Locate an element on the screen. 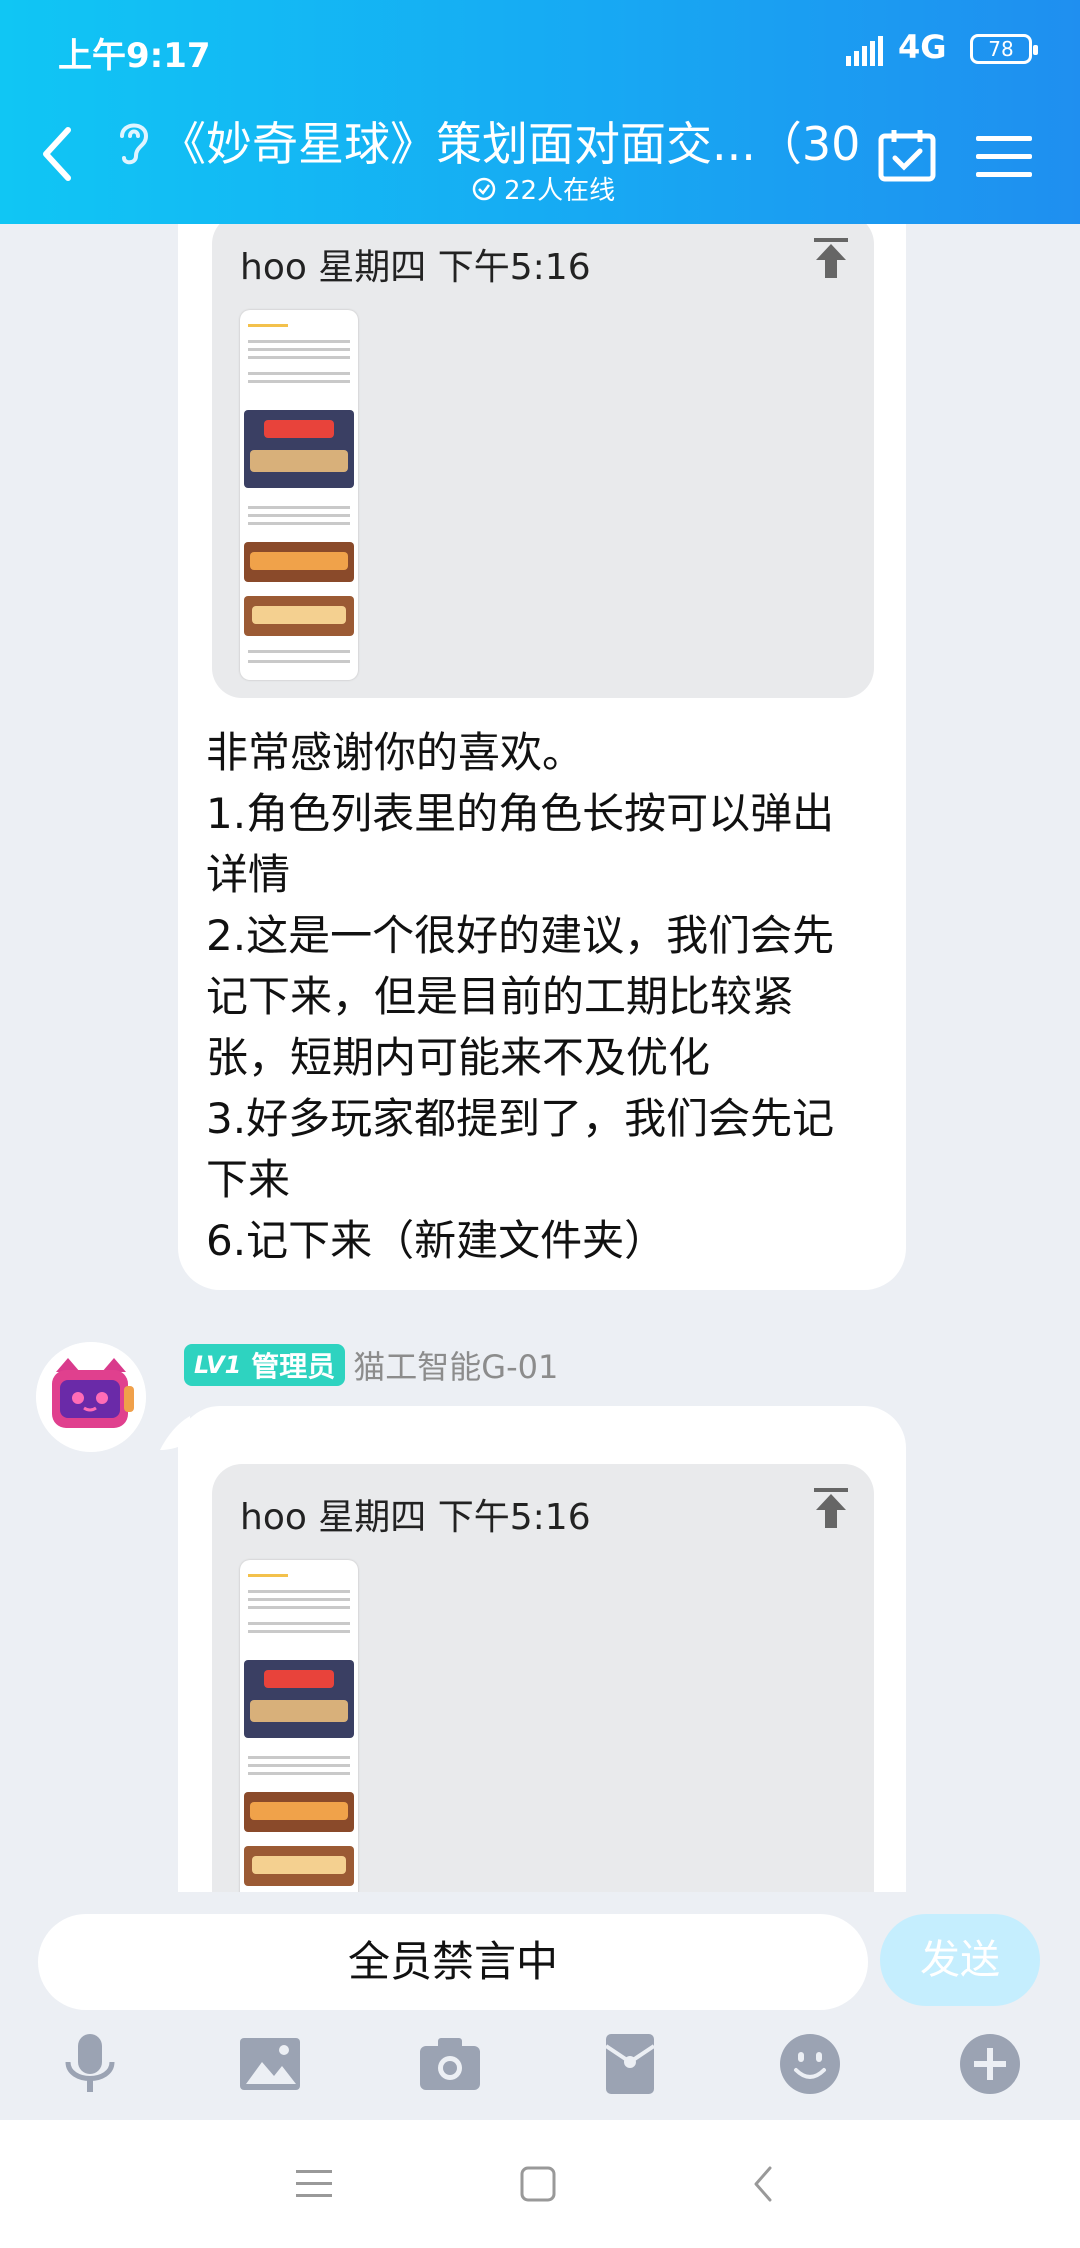 The image size is (1080, 2248). message-bubble: hoo 星期四 下午5:16 is located at coordinates (542, 1649).